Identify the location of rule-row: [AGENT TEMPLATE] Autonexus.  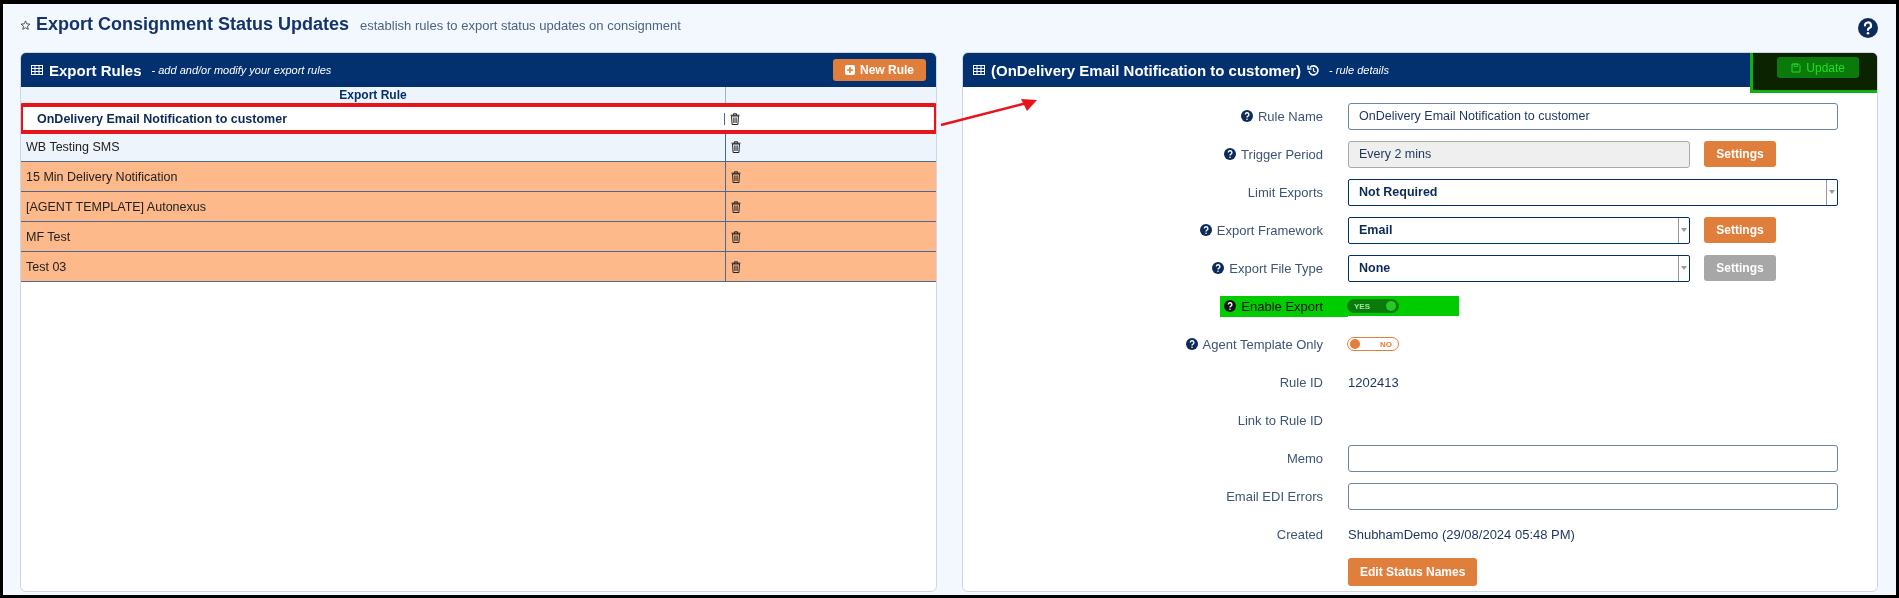
(478, 207).